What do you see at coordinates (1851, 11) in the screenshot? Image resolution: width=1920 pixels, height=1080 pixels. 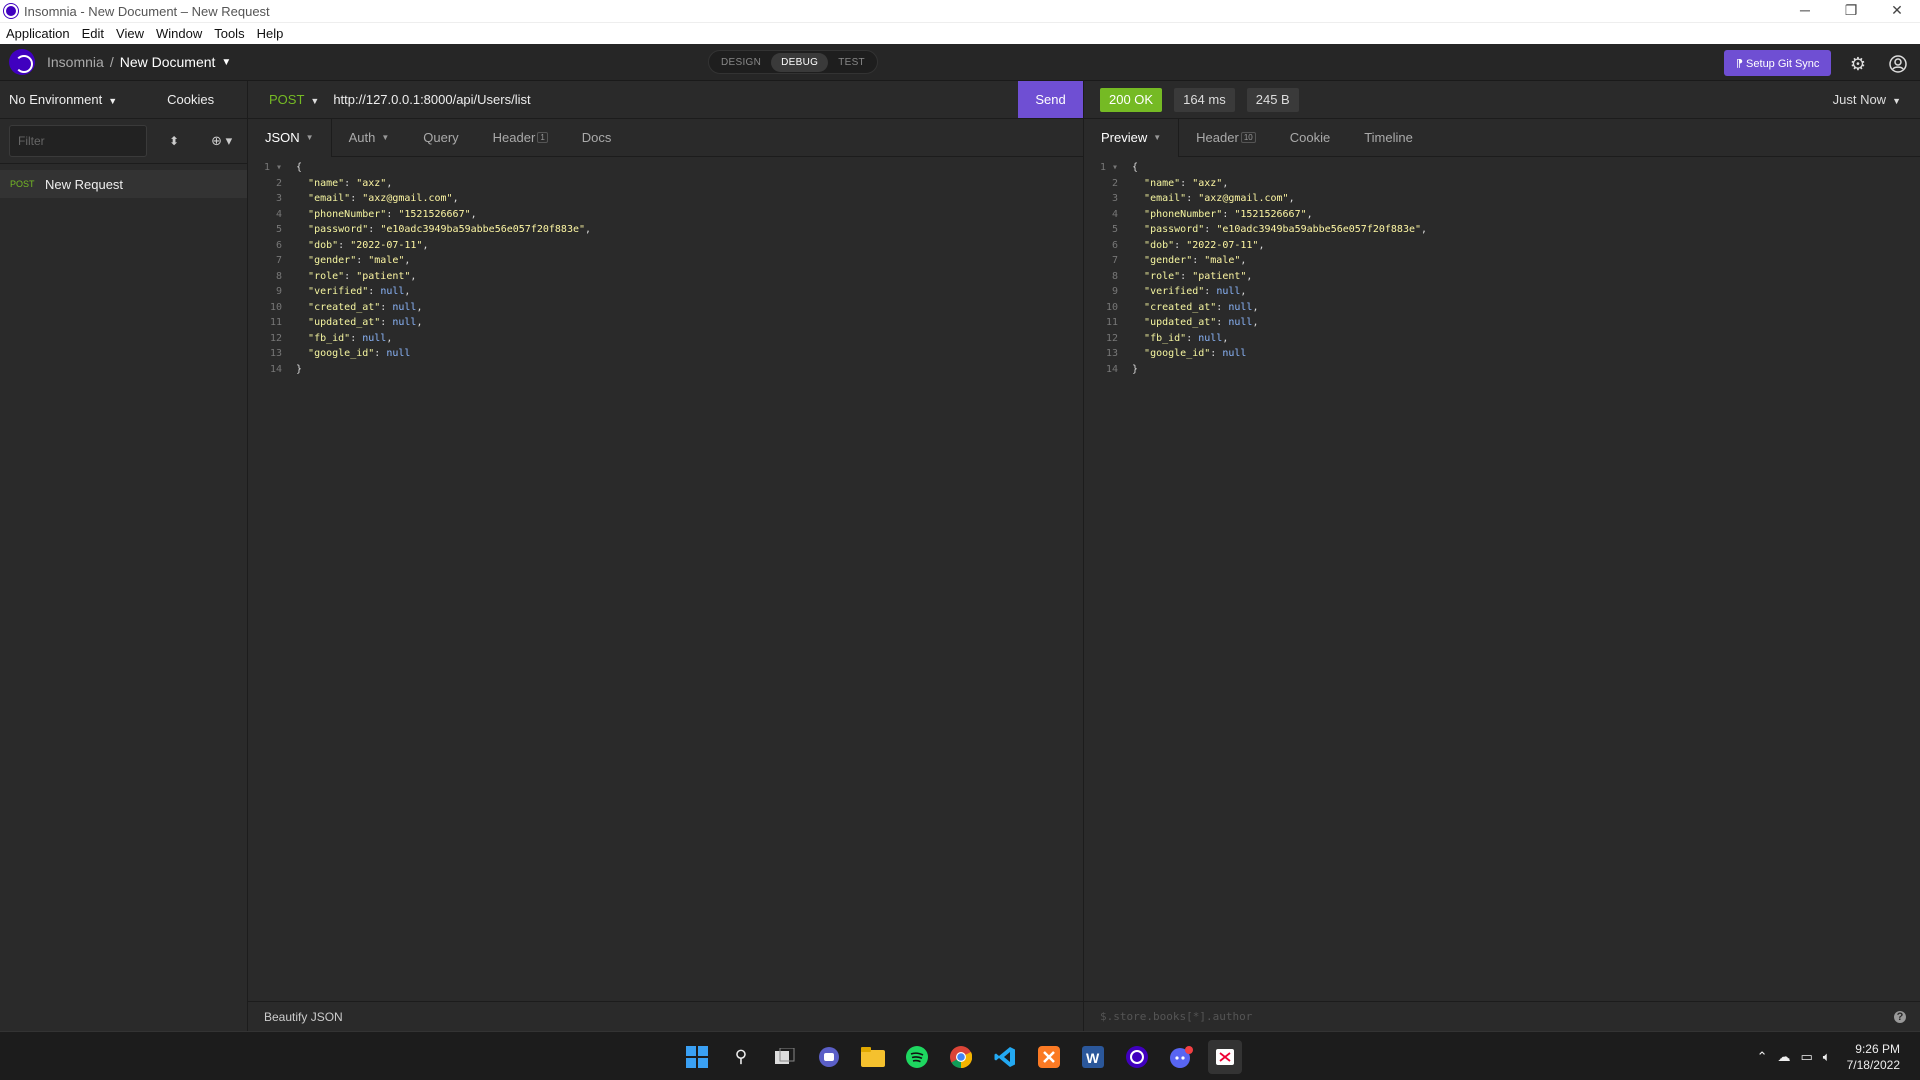 I see `restore-icon: ❐` at bounding box center [1851, 11].